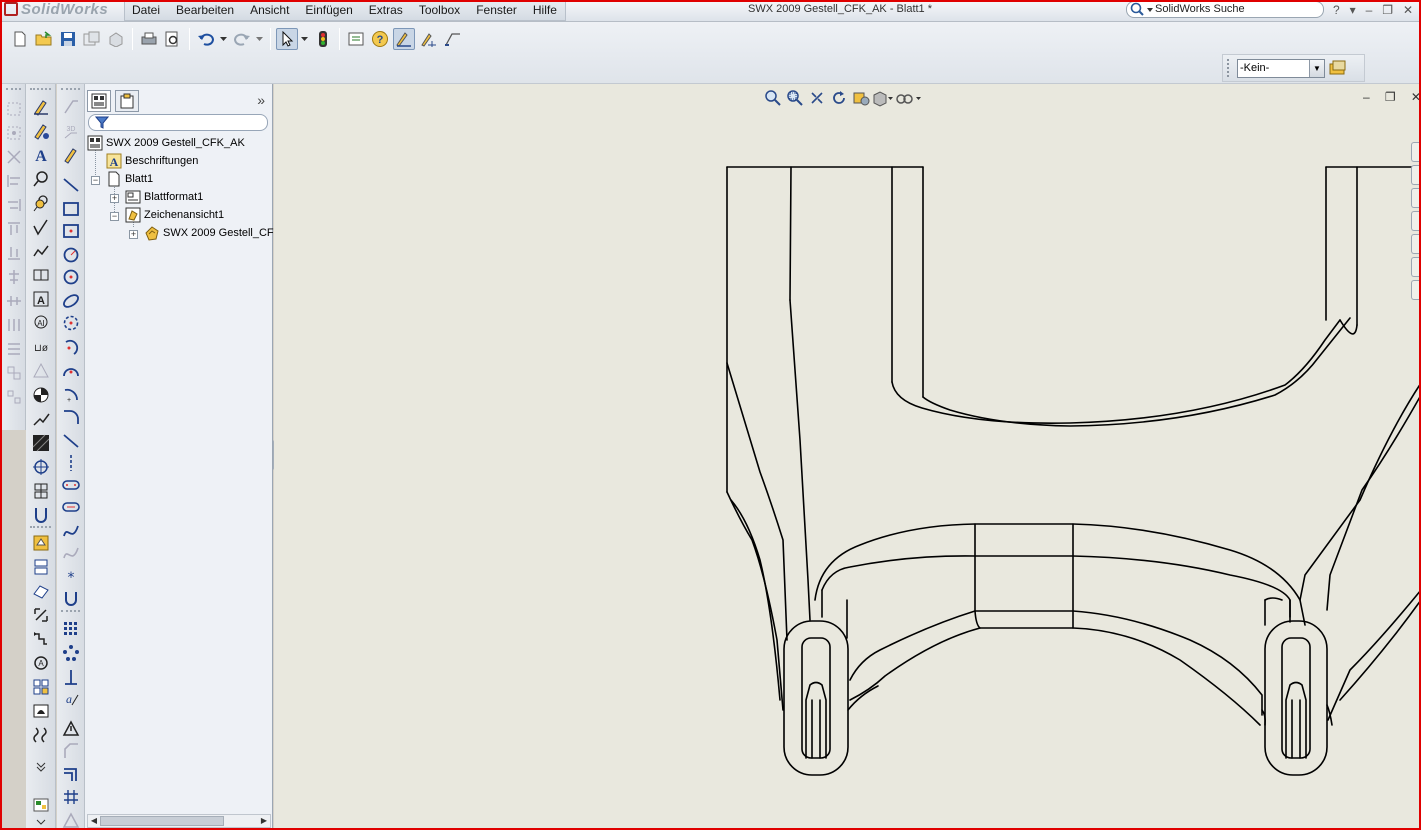 This screenshot has width=1421, height=830. Describe the element at coordinates (546, 10) in the screenshot. I see `menu-hilfe: Hilfe` at that location.